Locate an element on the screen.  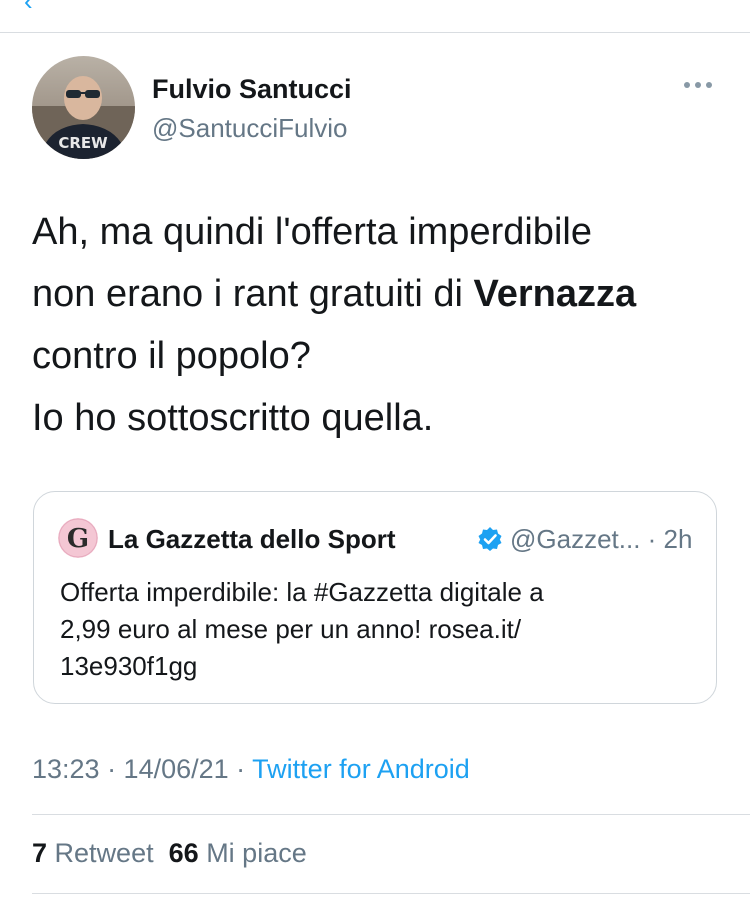
svg-text: G is located at coordinates (78, 539).